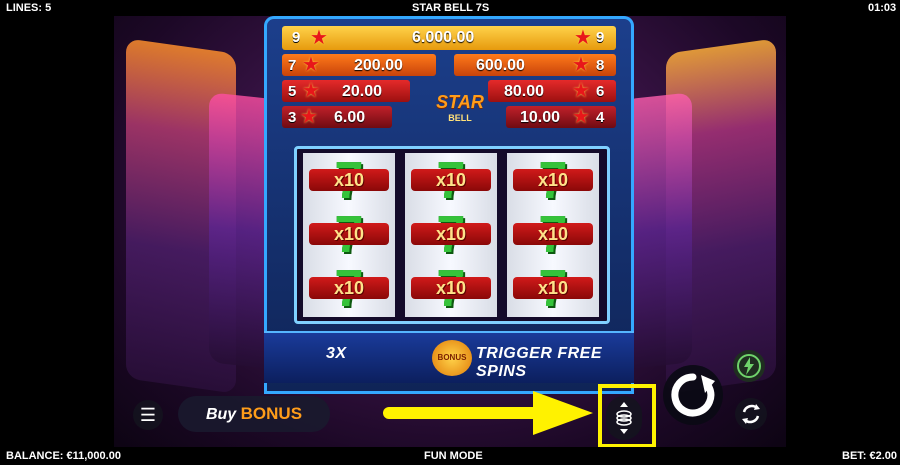 The width and height of the screenshot is (900, 465). I want to click on turbo-button, so click(749, 366).